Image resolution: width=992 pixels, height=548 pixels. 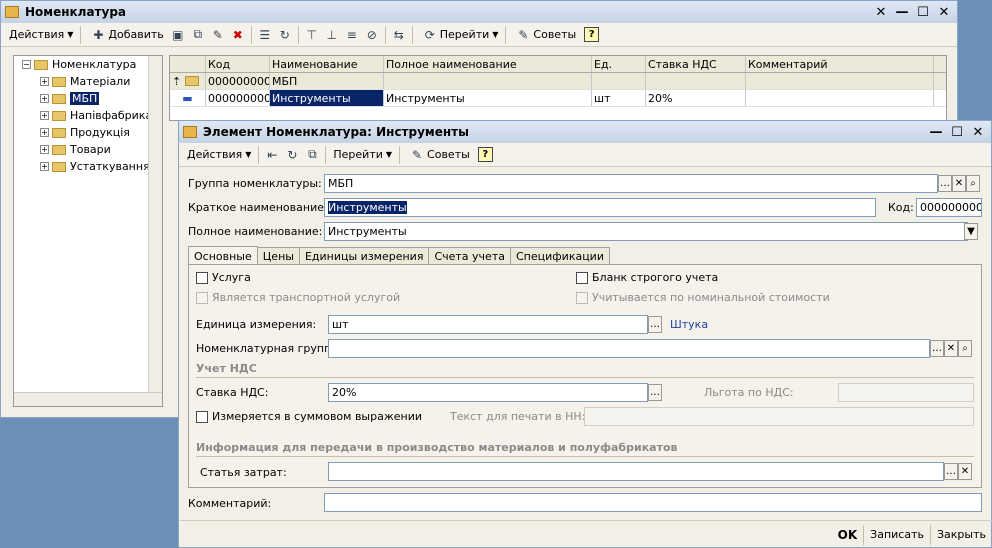 What do you see at coordinates (711, 297) in the screenshot?
I see `nominal-label: Учитывается по номинальной стоимости` at bounding box center [711, 297].